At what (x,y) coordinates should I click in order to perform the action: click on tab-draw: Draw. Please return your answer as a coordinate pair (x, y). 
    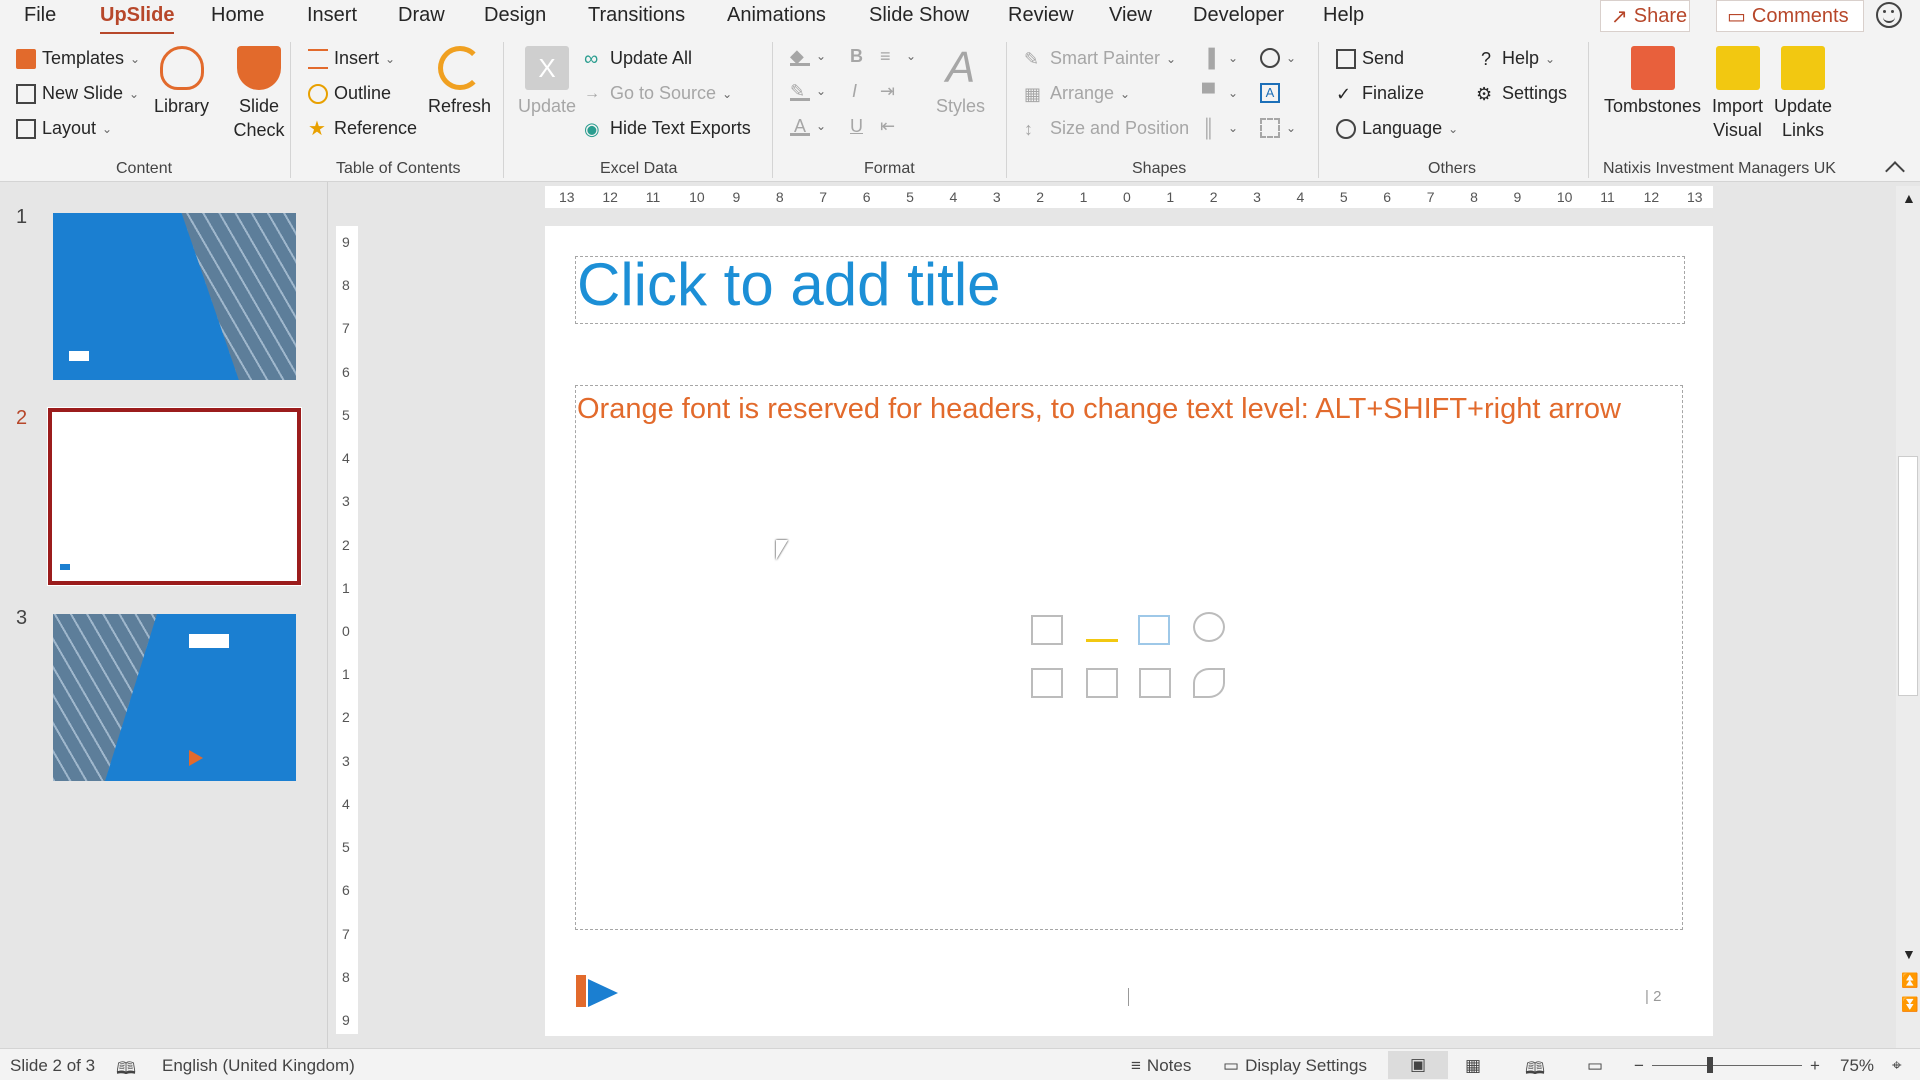
    Looking at the image, I should click on (421, 15).